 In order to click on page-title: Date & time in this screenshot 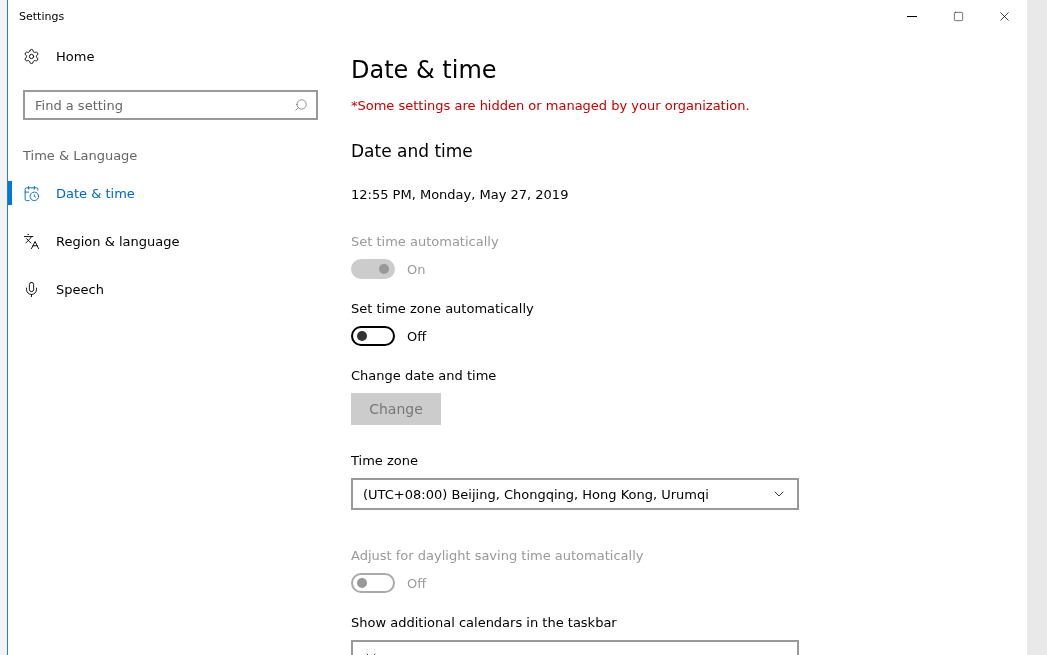, I will do `click(424, 70)`.